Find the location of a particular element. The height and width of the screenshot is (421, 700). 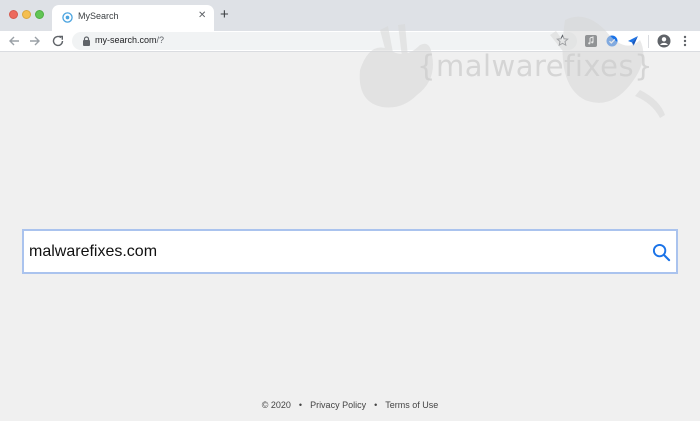

close-window-button is located at coordinates (13, 14).